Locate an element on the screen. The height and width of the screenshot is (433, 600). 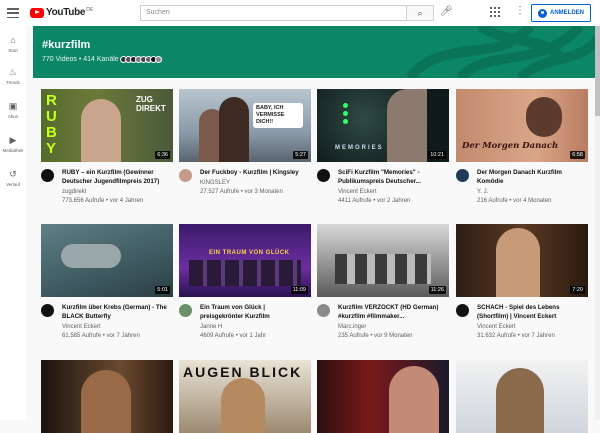
video-duration: 5:27 is located at coordinates (300, 155).